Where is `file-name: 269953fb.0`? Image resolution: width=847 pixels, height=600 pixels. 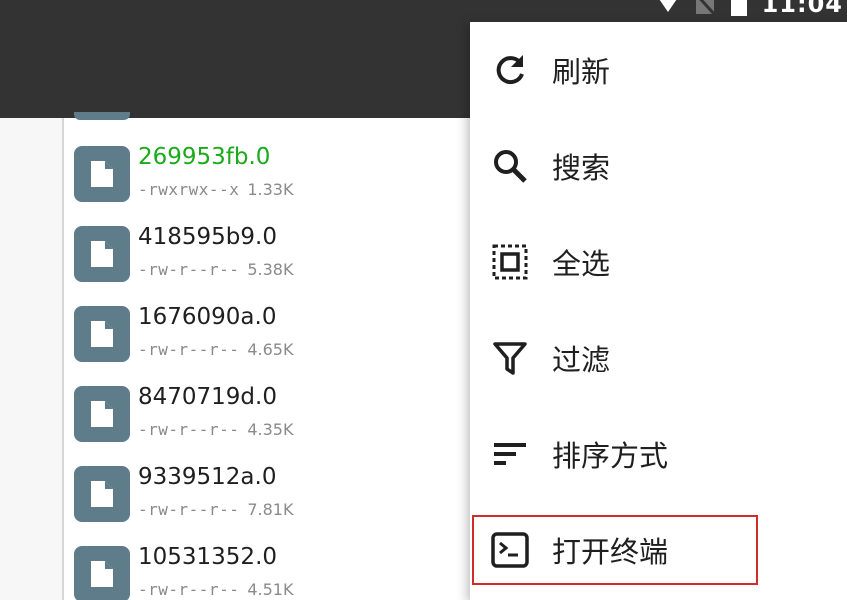
file-name: 269953fb.0 is located at coordinates (204, 157).